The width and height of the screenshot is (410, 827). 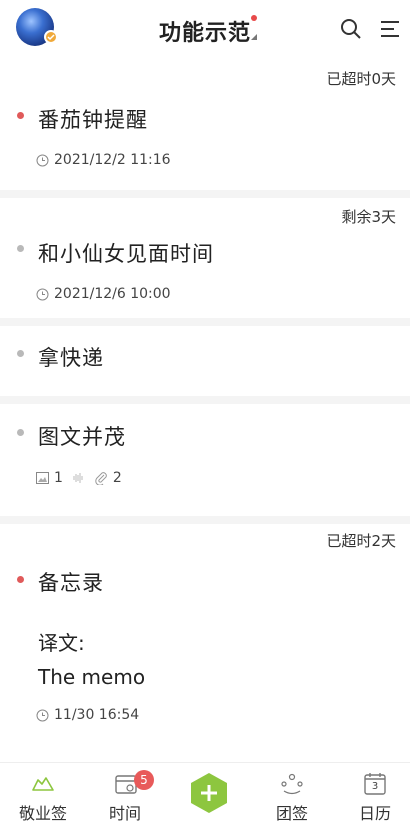 I want to click on image-count: 1, so click(x=58, y=478).